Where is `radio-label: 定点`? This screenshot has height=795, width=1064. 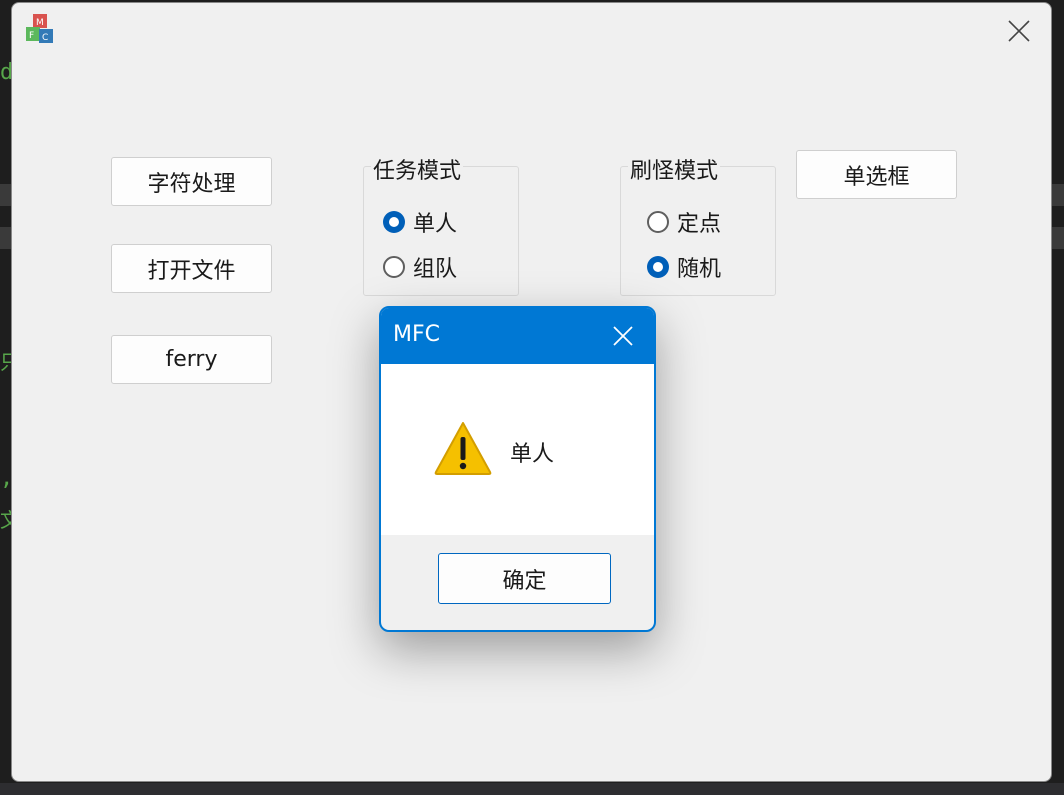
radio-label: 定点 is located at coordinates (699, 224).